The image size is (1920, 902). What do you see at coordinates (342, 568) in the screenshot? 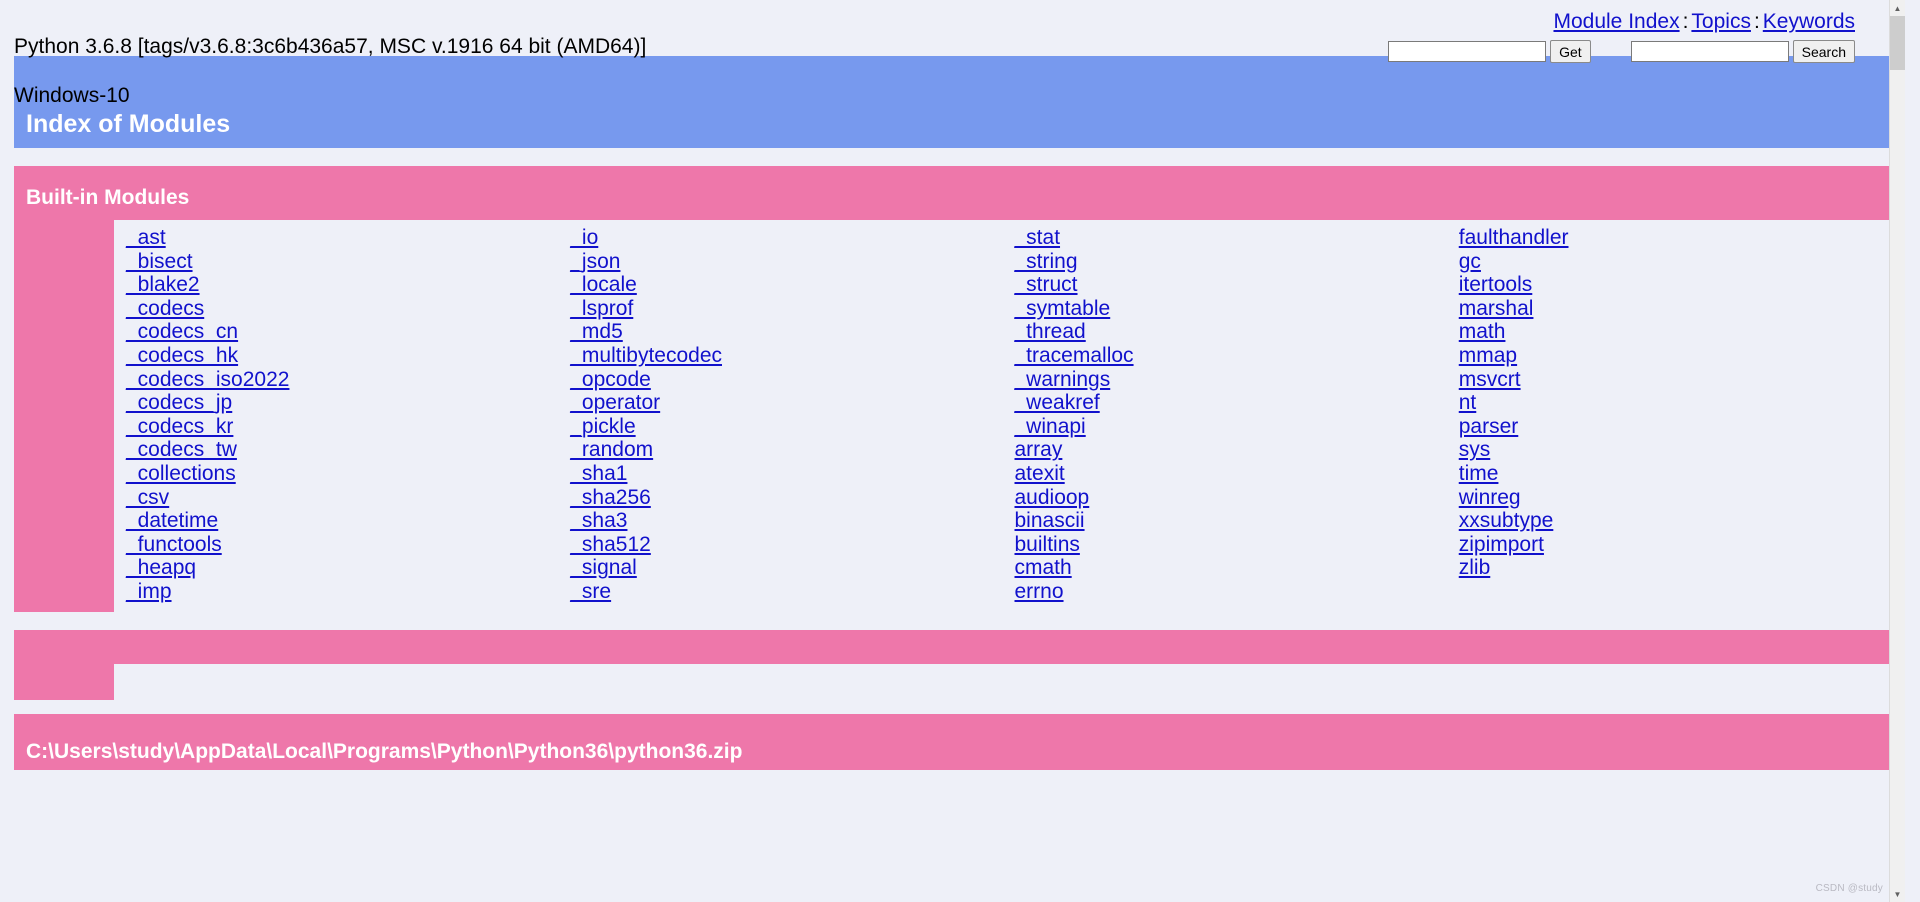
I see `module-link: _heapq` at bounding box center [342, 568].